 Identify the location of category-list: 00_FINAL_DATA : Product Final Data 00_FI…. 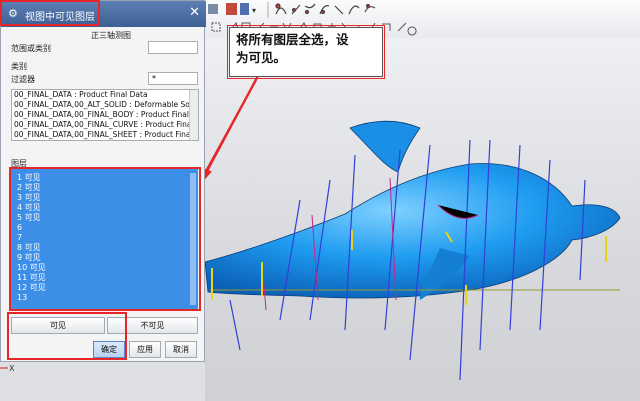
(105, 115).